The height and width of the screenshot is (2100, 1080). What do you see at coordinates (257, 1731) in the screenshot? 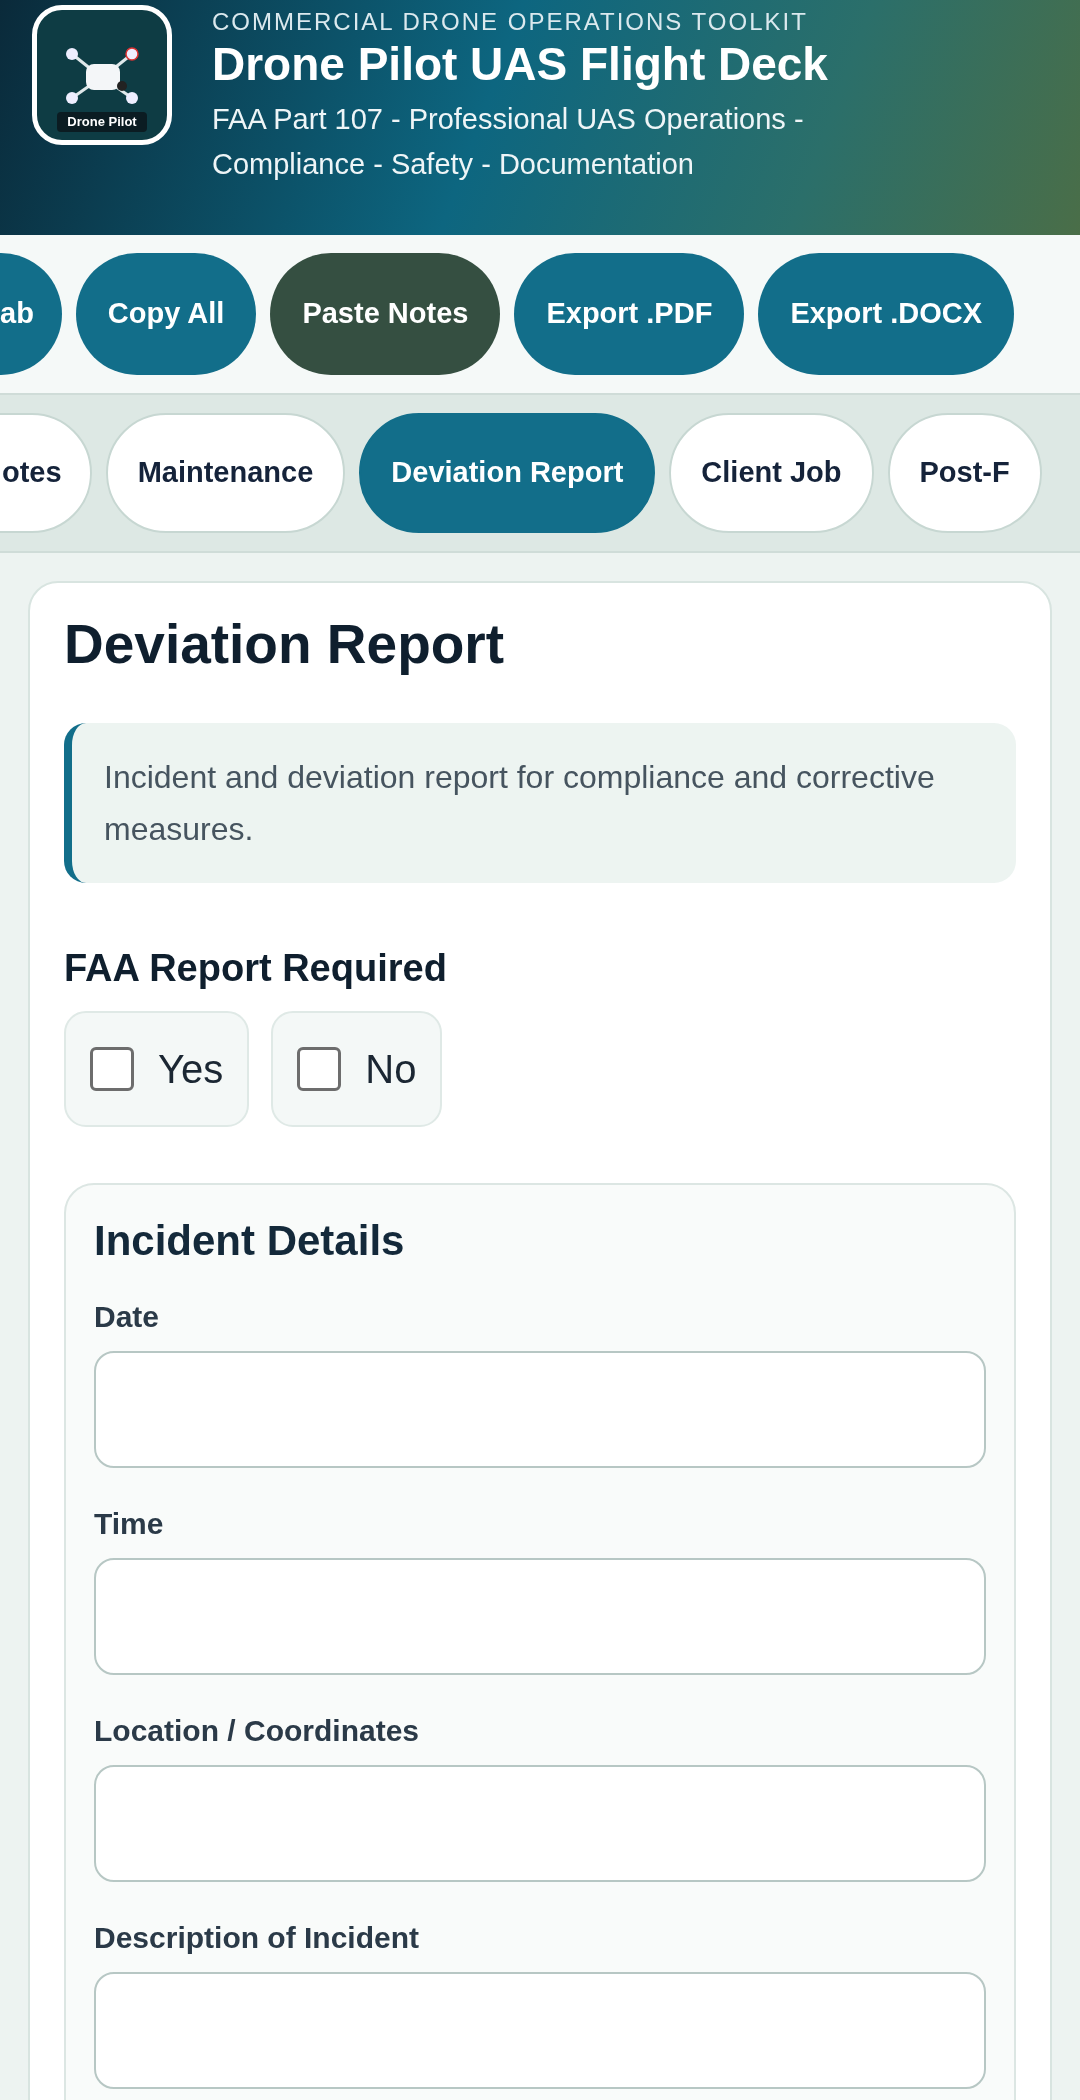
I see `field-label: Location / Coordinates` at bounding box center [257, 1731].